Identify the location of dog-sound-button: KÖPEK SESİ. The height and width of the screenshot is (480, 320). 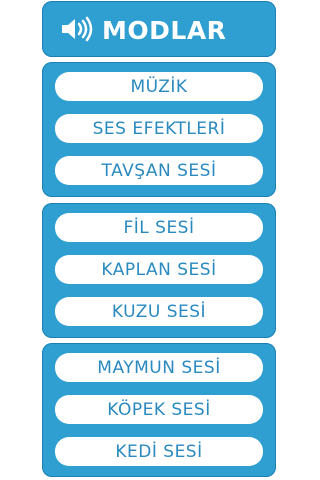
(159, 409).